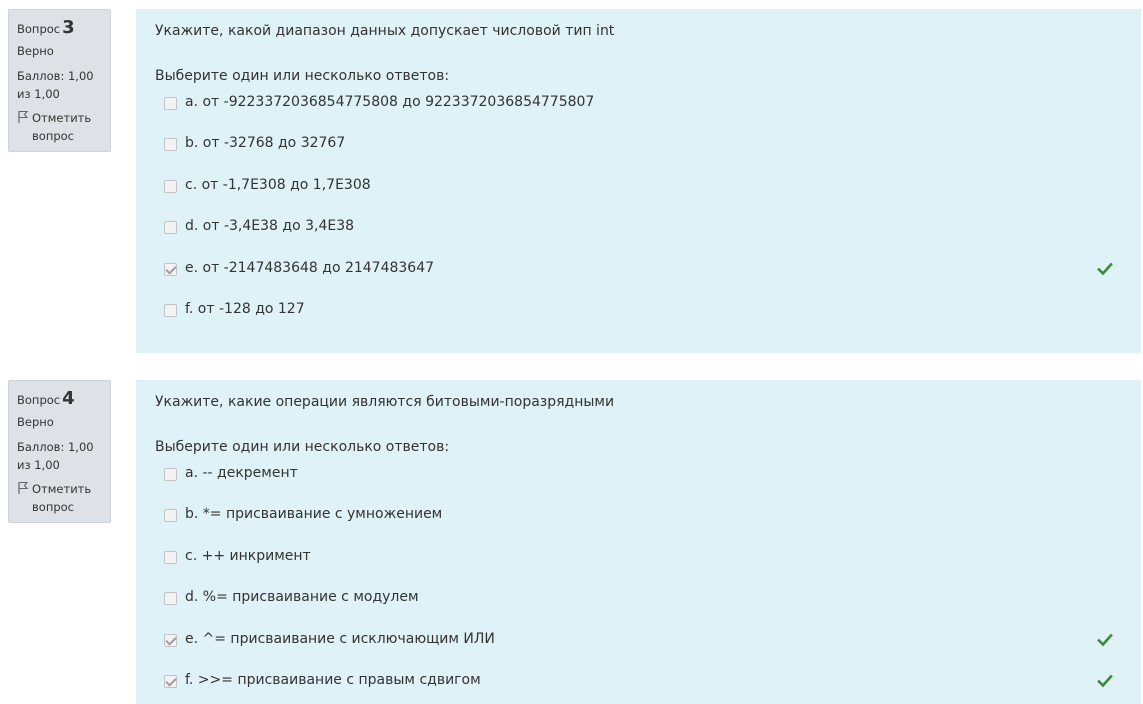 The height and width of the screenshot is (704, 1143). Describe the element at coordinates (241, 473) in the screenshot. I see `answer-label: a. -- декремент` at that location.